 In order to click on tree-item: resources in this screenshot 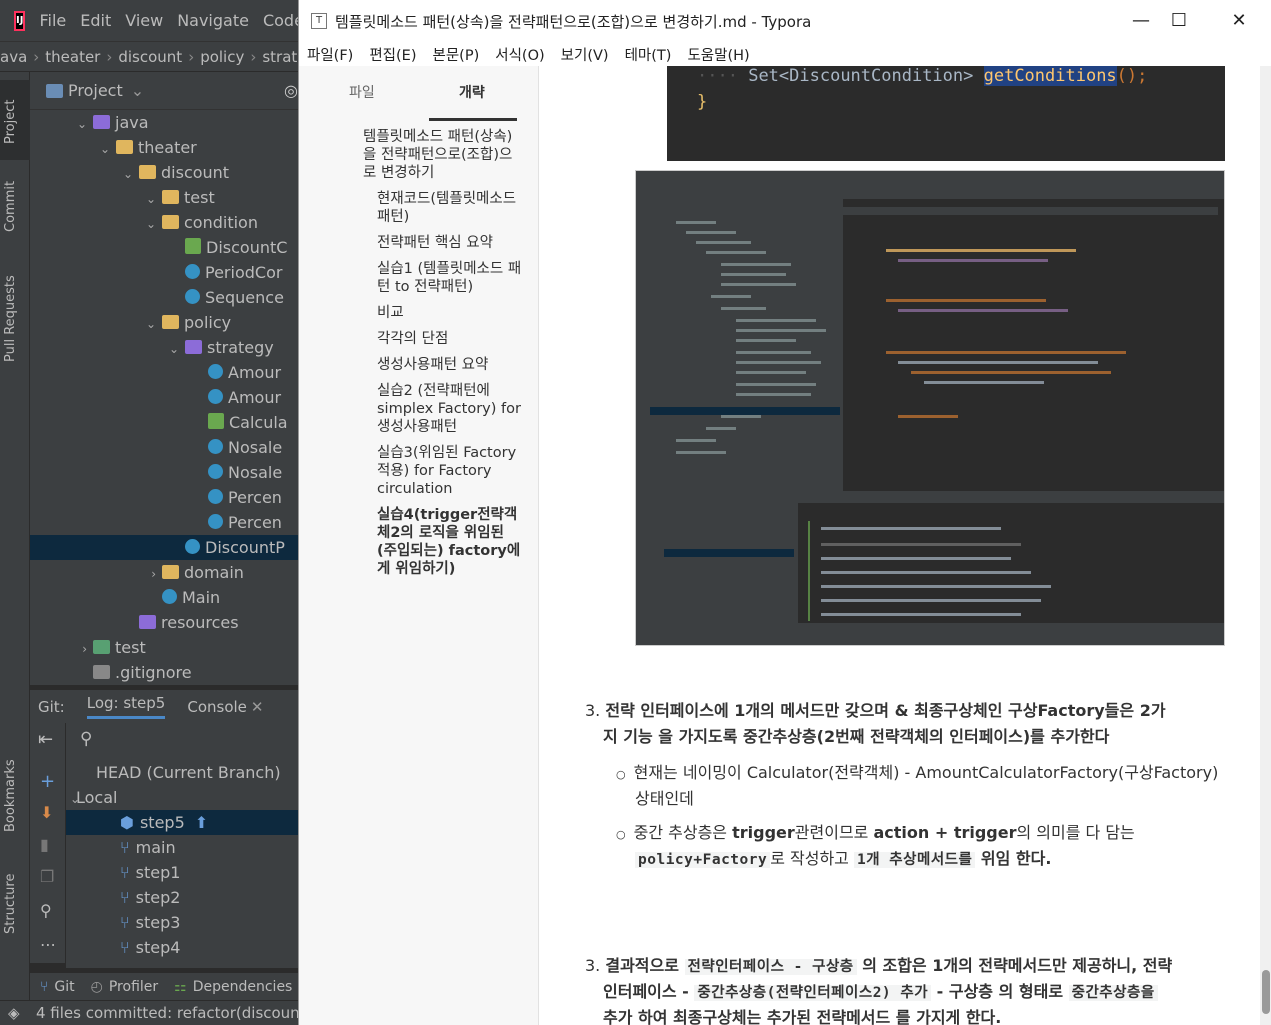, I will do `click(165, 622)`.